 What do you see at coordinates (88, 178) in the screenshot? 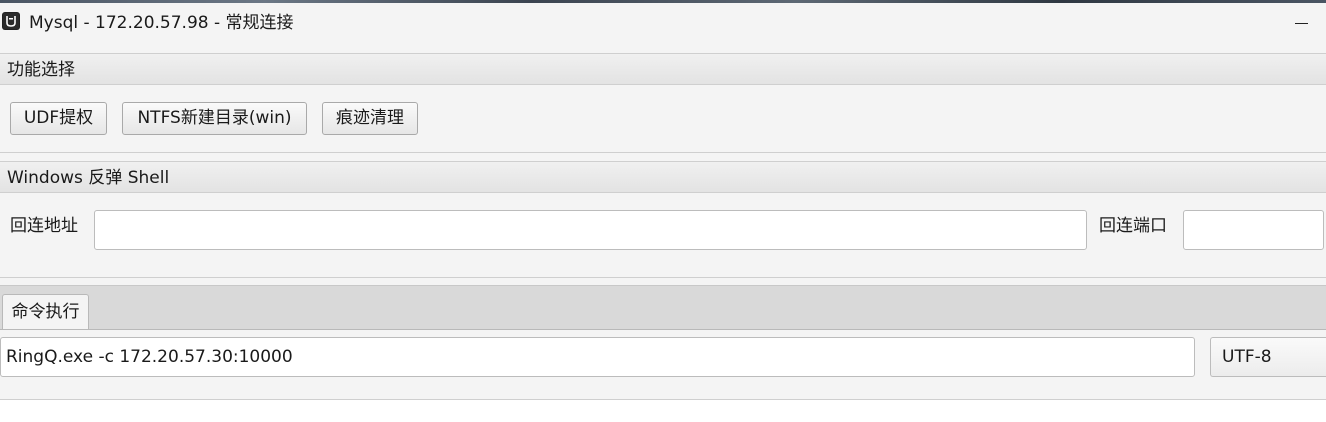
I see `reverse-shell-section-title: Windows 反弹 Shell` at bounding box center [88, 178].